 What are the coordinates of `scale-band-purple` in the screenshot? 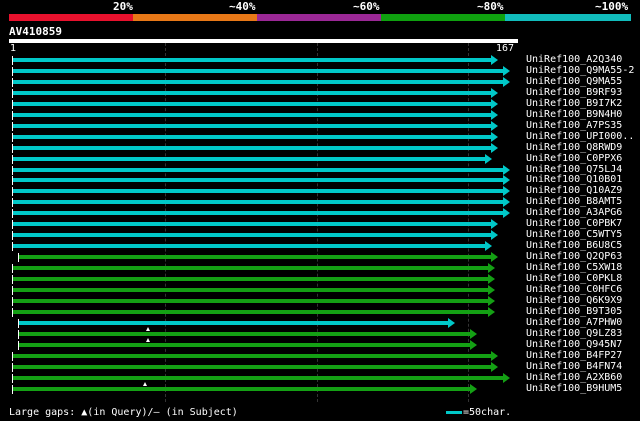 It's located at (319, 17).